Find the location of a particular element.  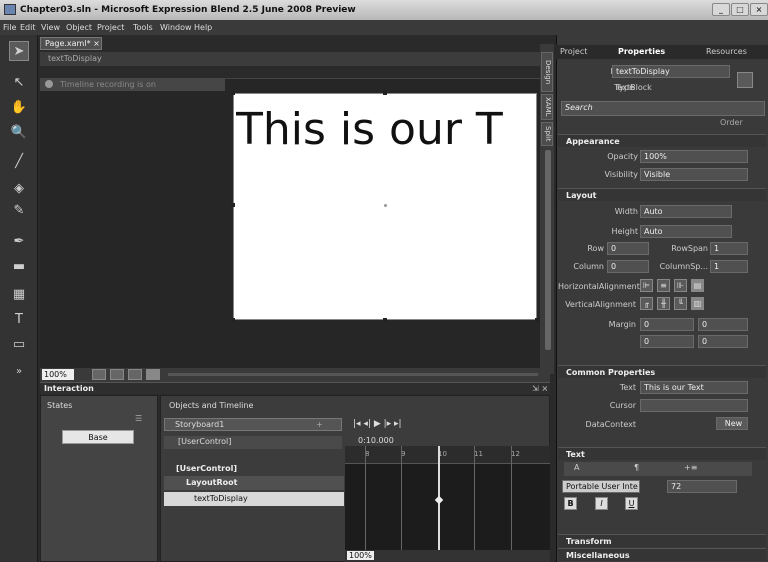

align-left-icon: ⊫ is located at coordinates (646, 285).